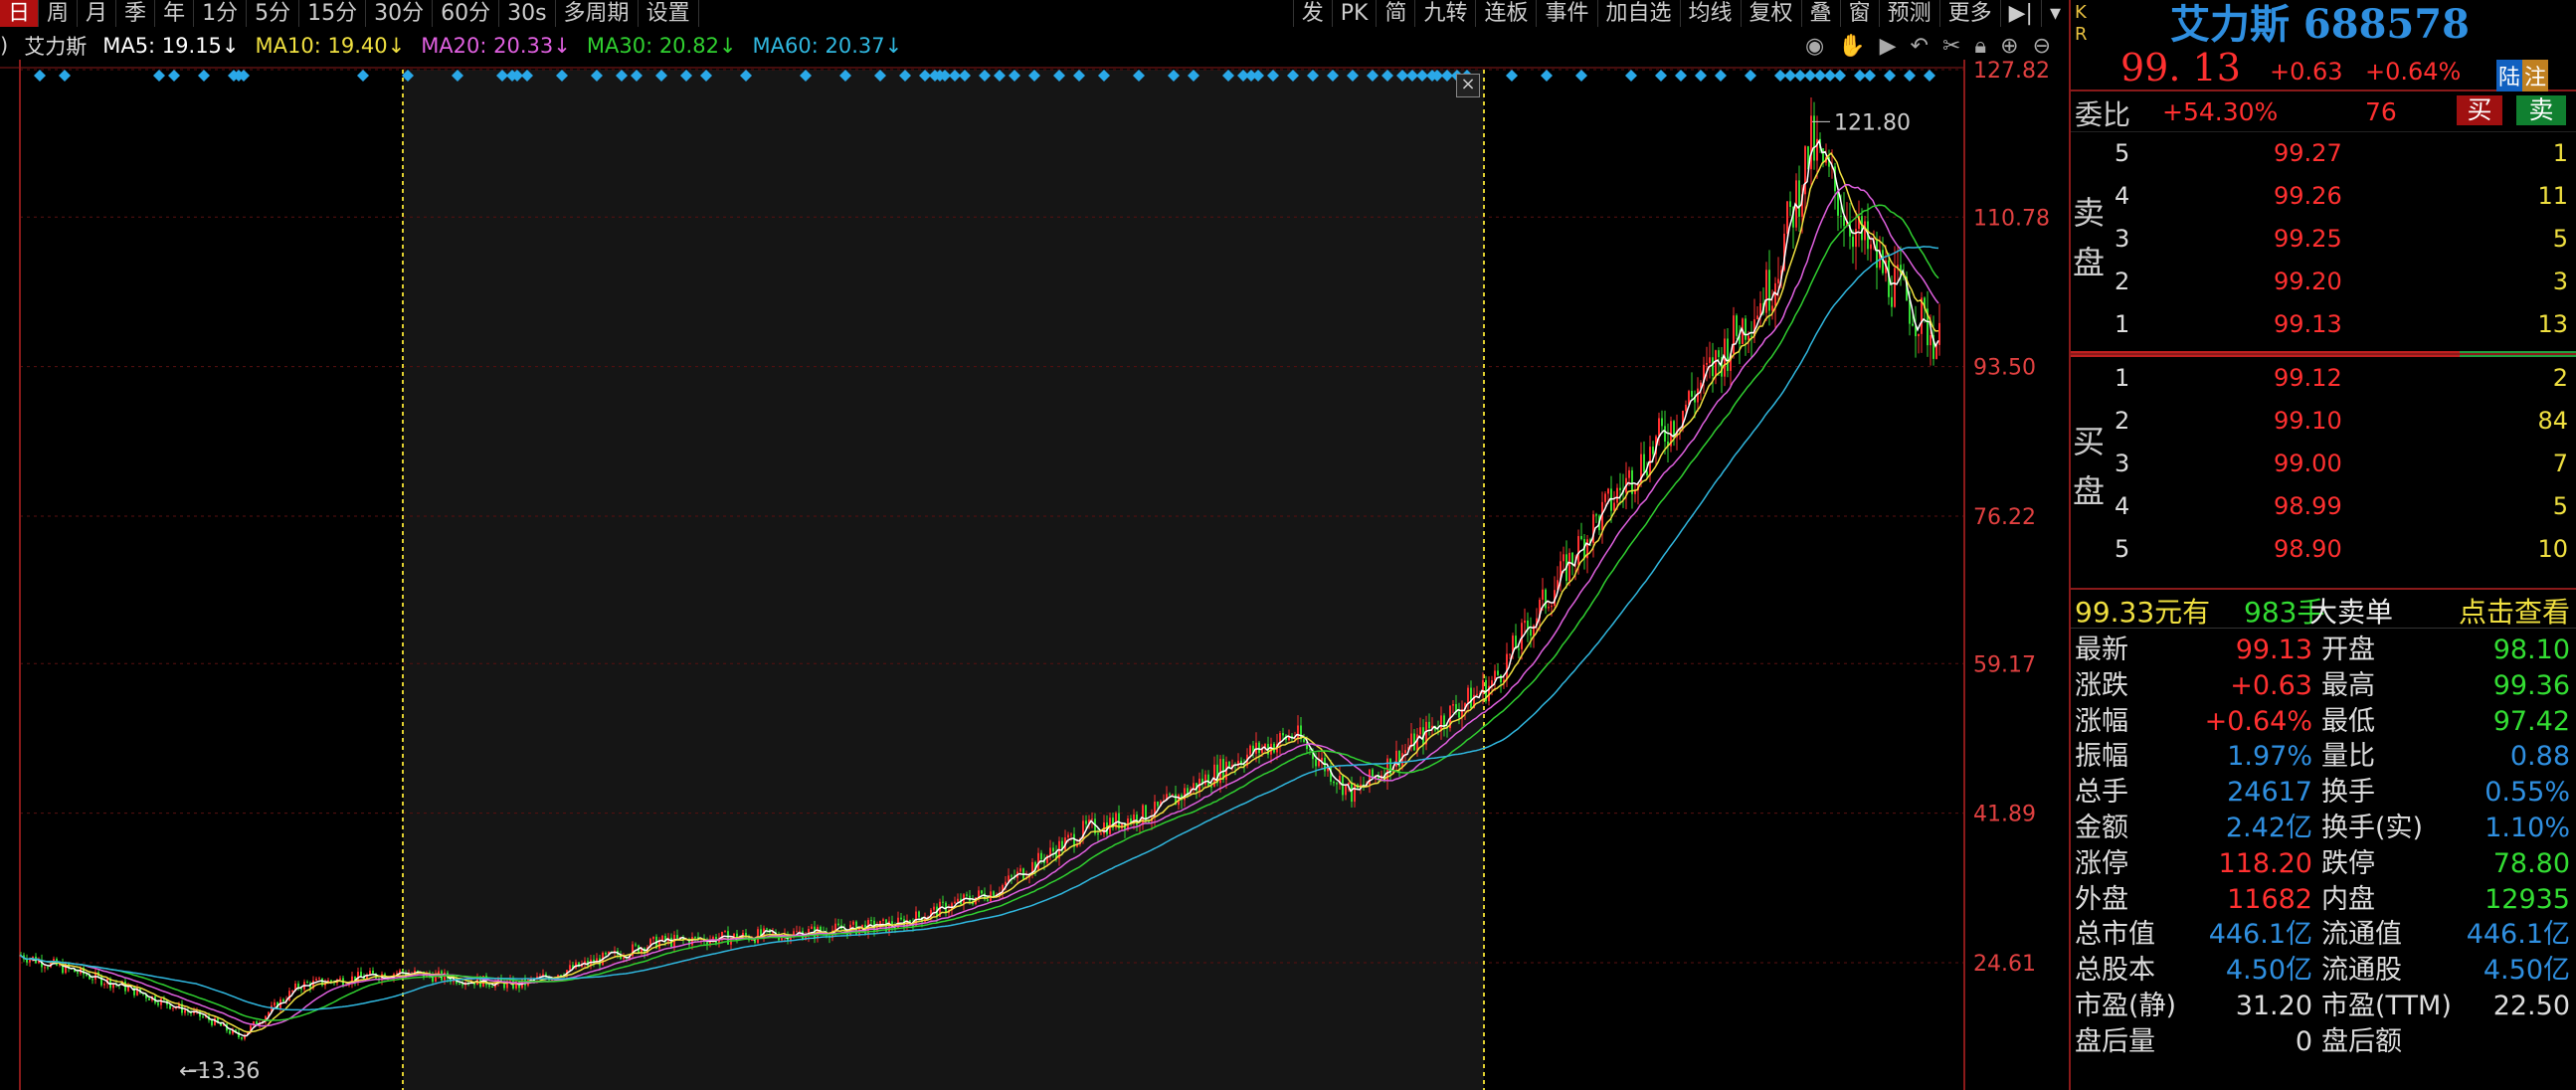 This screenshot has height=1090, width=2576. Describe the element at coordinates (2479, 110) in the screenshot. I see `buy-button: 买` at that location.